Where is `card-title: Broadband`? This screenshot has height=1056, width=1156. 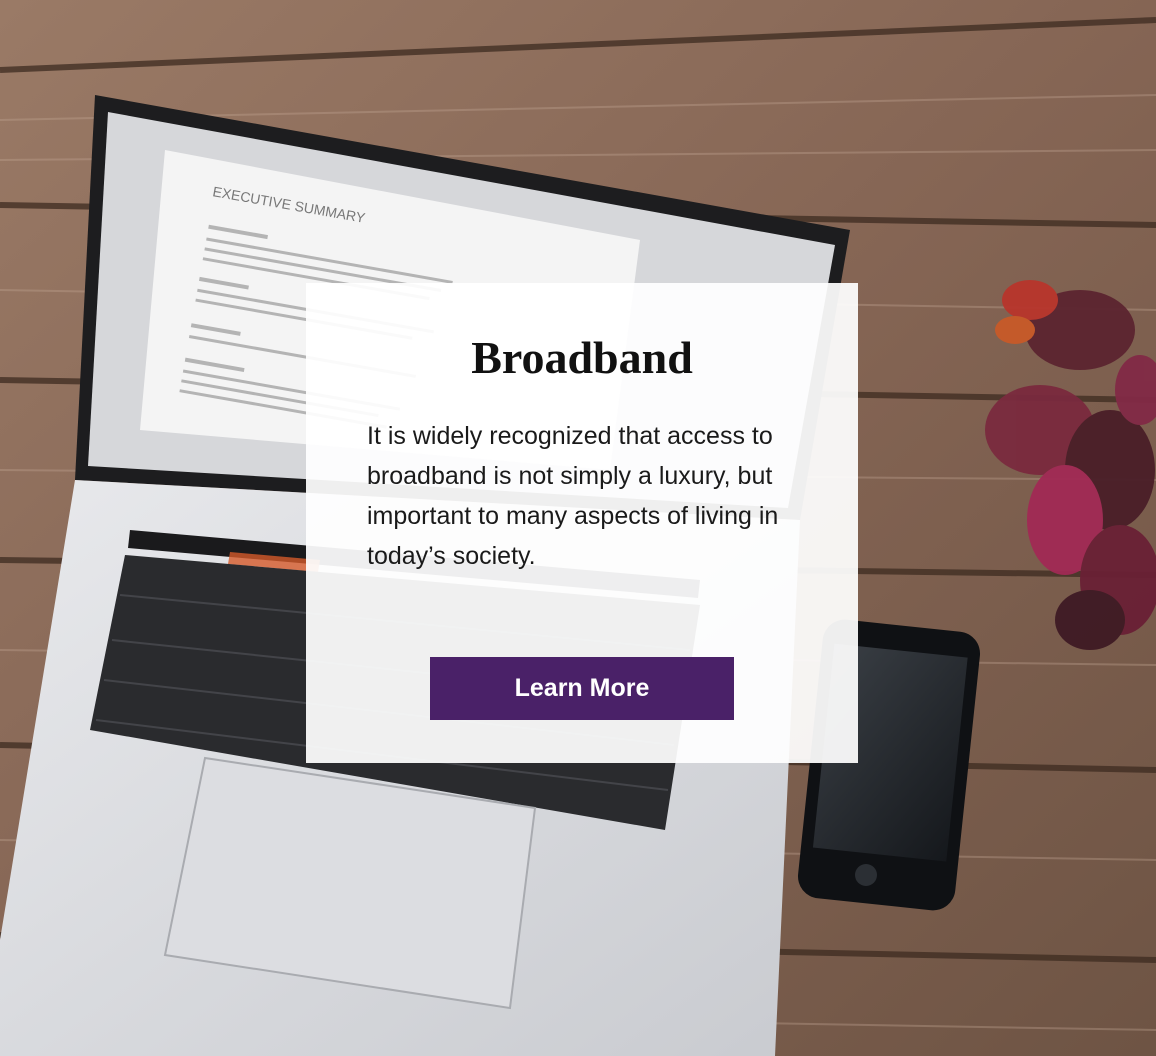 card-title: Broadband is located at coordinates (582, 357).